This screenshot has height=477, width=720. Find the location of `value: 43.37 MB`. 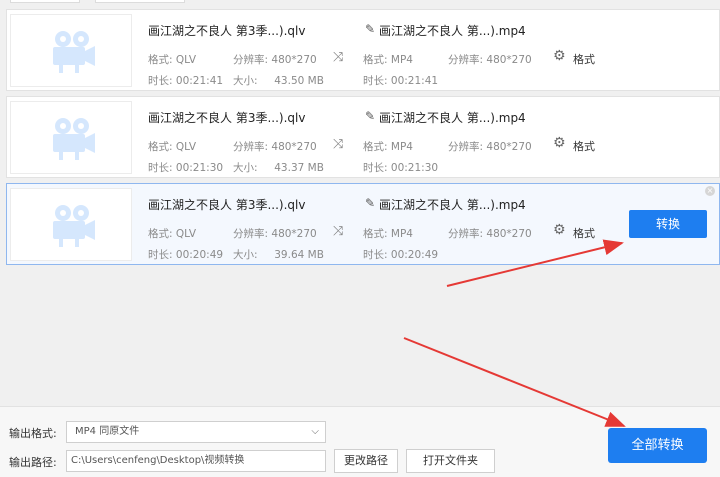

value: 43.37 MB is located at coordinates (299, 168).